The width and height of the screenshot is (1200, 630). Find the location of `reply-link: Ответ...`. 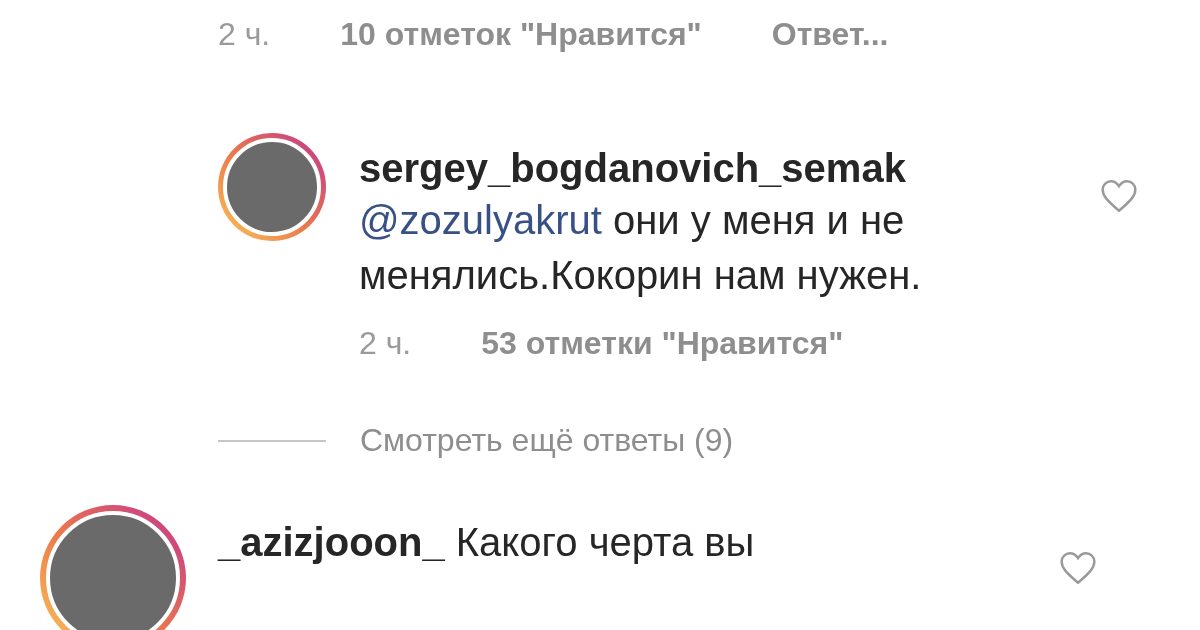

reply-link: Ответ... is located at coordinates (830, 34).